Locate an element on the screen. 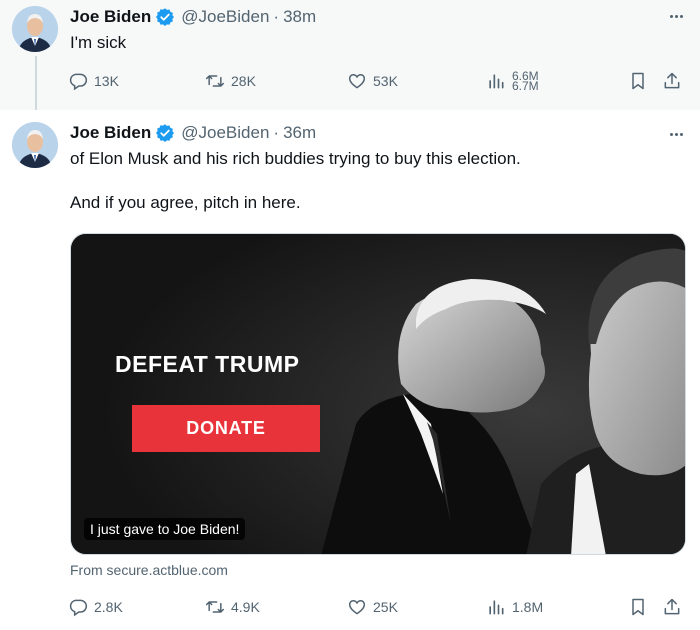 This screenshot has width=700, height=630. link-source: From secure.actblue.com is located at coordinates (149, 570).